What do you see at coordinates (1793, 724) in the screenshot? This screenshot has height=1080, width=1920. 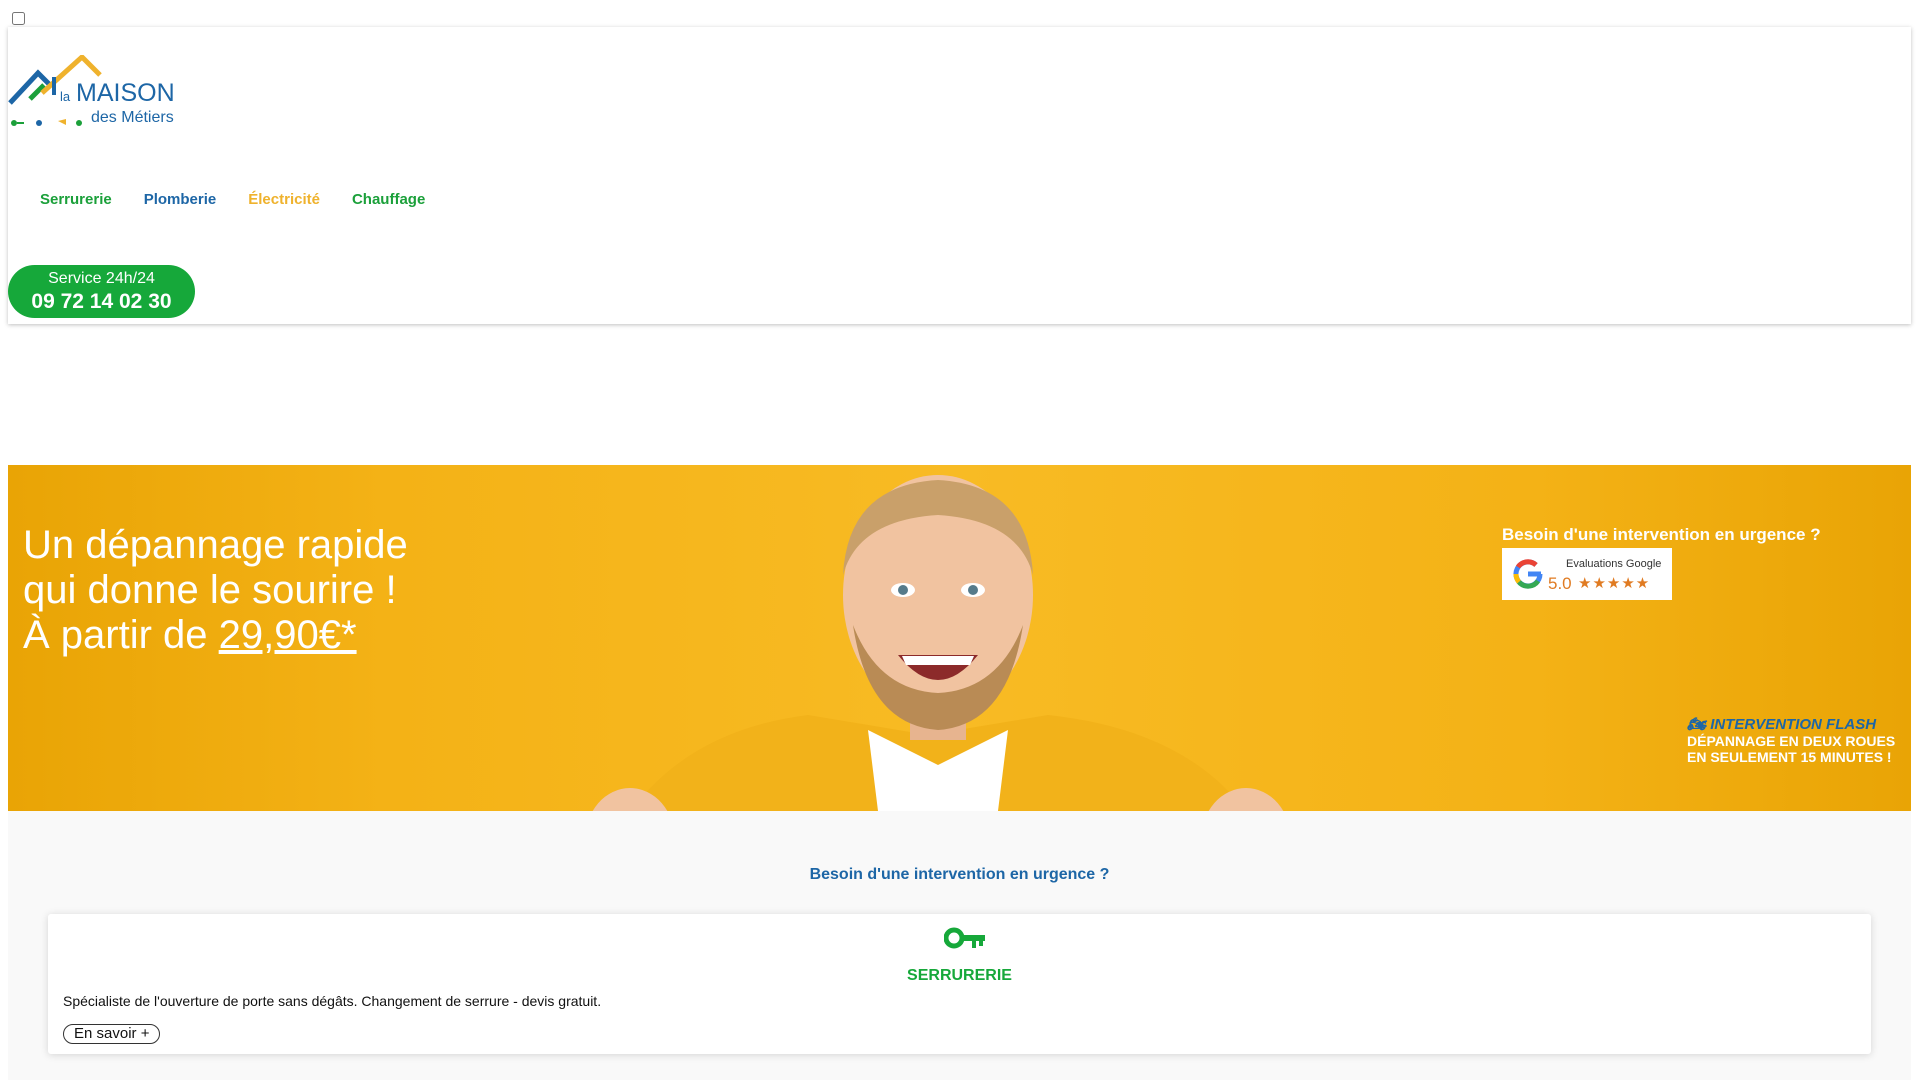 I see `flash-title: INTERVENTION FLASH` at bounding box center [1793, 724].